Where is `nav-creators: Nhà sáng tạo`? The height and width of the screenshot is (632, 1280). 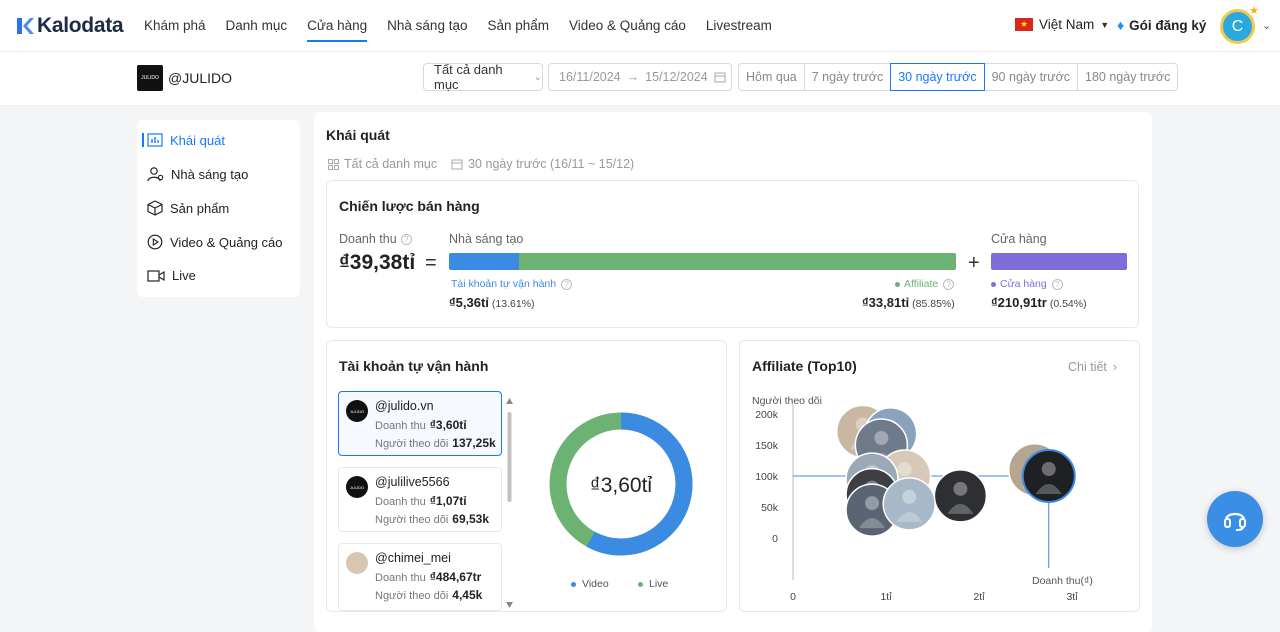 nav-creators: Nhà sáng tạo is located at coordinates (427, 26).